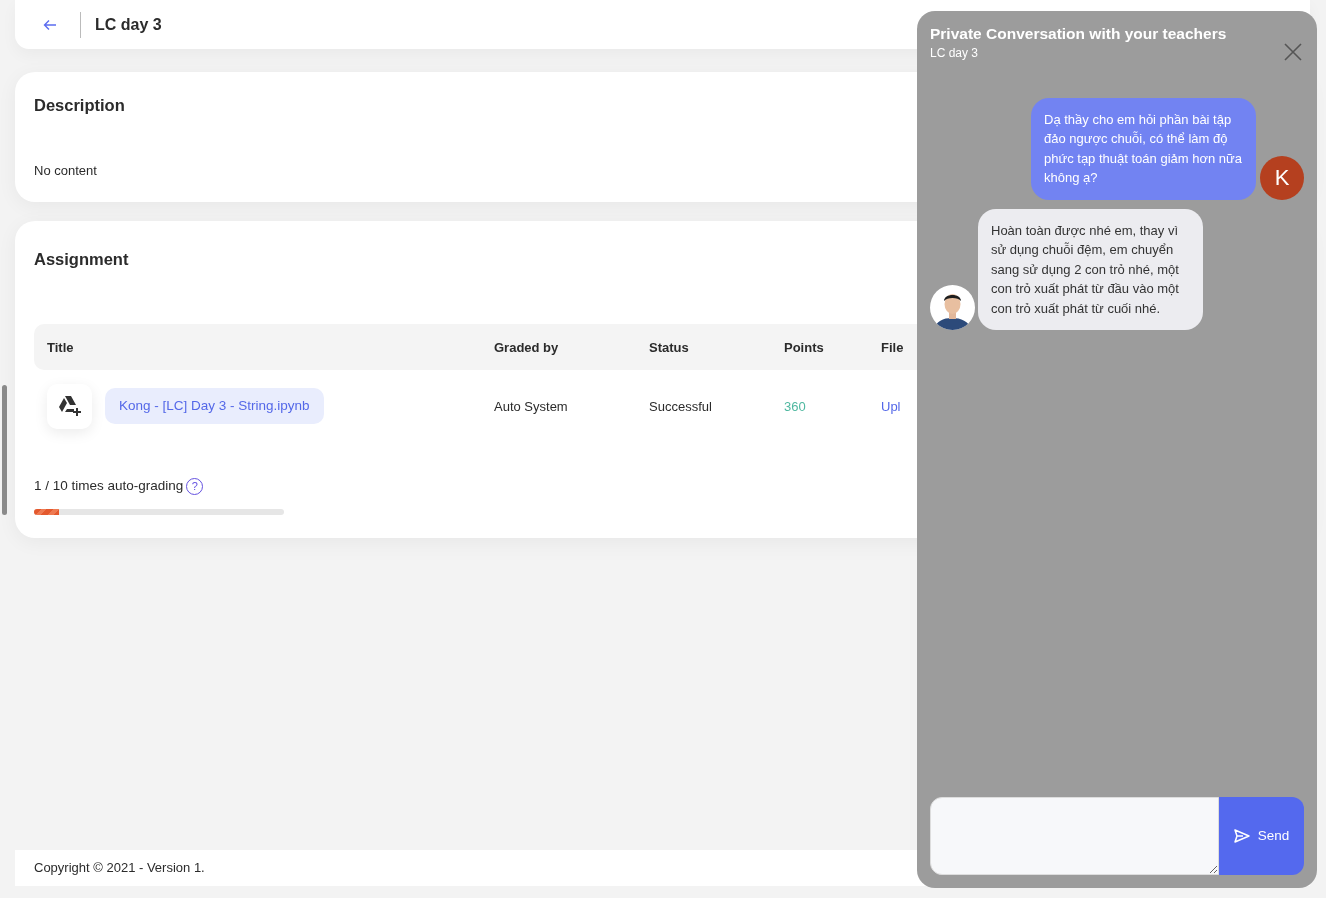 This screenshot has height=898, width=1326. I want to click on message-bubble: Hoàn toàn được nhé em, thay vì sử dụng chuỗi đệm, em chuyển sang sử dụng 2 con trỏ nhé, một con trỏ xuất phát từ đầu vào một con trỏ xuất phát từ cuối nhé., so click(1090, 269).